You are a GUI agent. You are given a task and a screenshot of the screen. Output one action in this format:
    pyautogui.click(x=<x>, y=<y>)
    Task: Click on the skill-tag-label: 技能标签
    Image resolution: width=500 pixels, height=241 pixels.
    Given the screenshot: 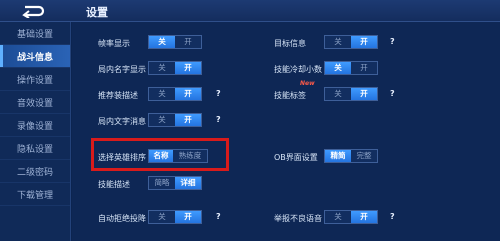 What is the action you would take?
    pyautogui.click(x=290, y=95)
    